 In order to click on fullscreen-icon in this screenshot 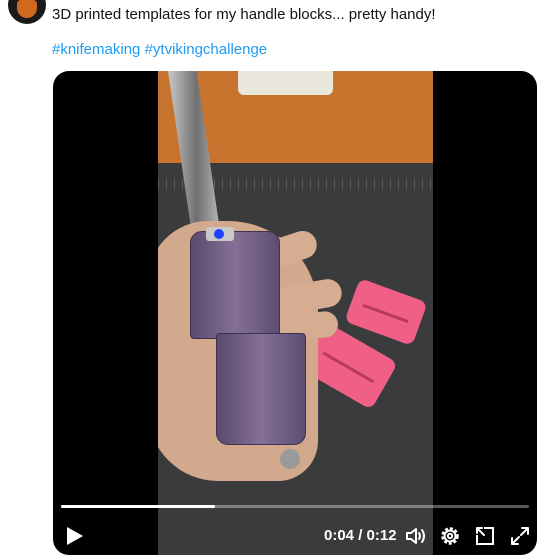, I will do `click(520, 536)`.